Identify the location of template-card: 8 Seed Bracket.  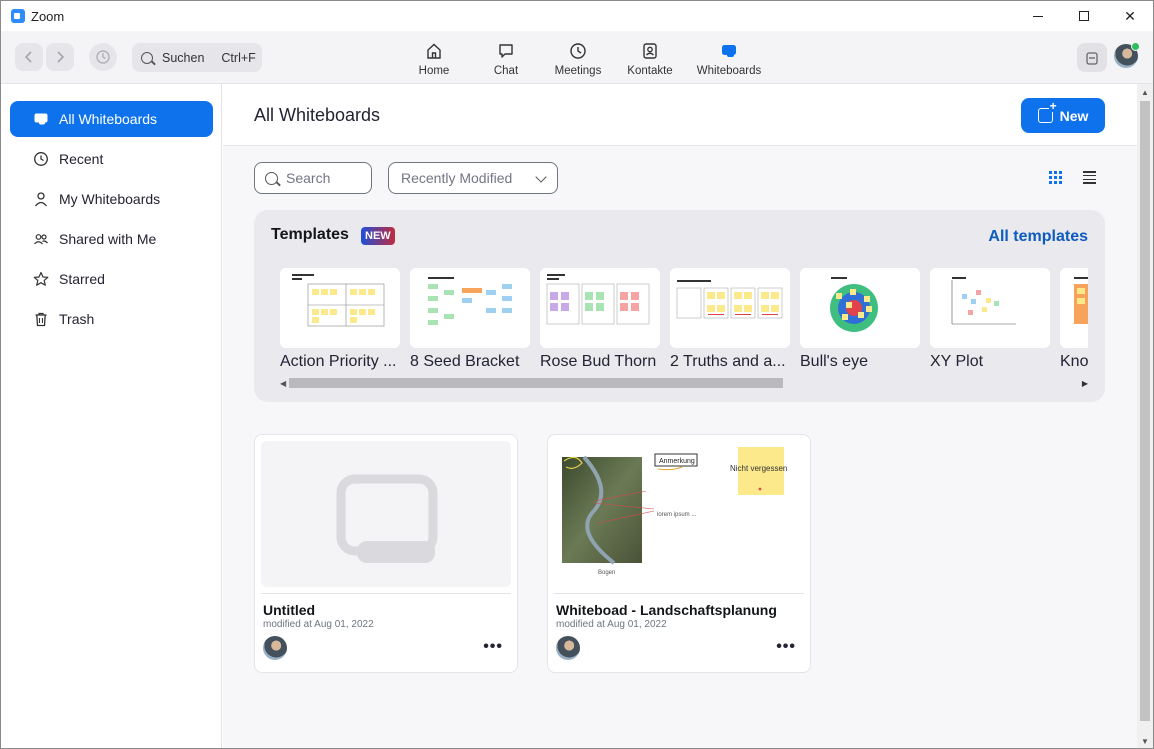
(470, 319).